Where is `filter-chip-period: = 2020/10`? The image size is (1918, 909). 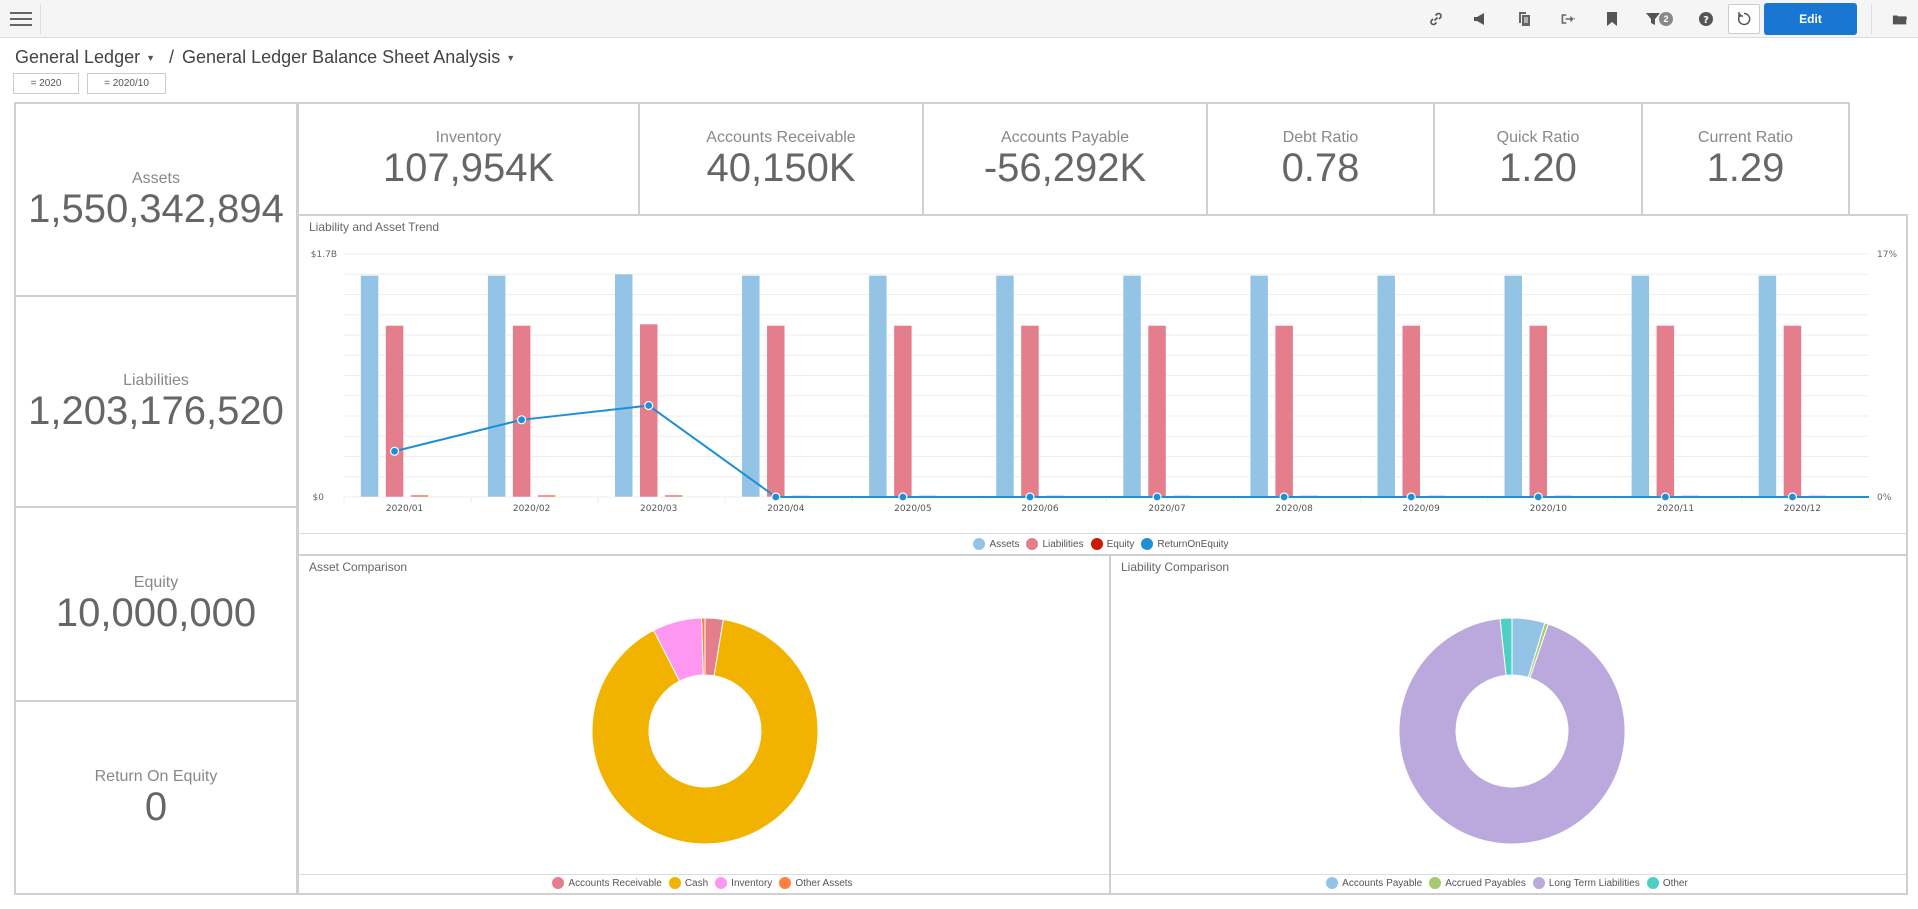 filter-chip-period: = 2020/10 is located at coordinates (126, 83).